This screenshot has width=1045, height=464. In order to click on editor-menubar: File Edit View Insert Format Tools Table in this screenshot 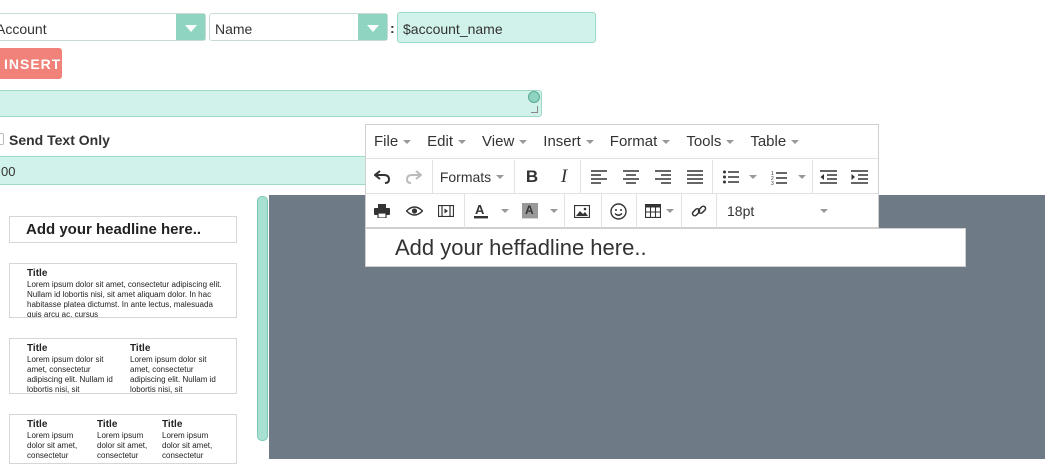, I will do `click(622, 142)`.